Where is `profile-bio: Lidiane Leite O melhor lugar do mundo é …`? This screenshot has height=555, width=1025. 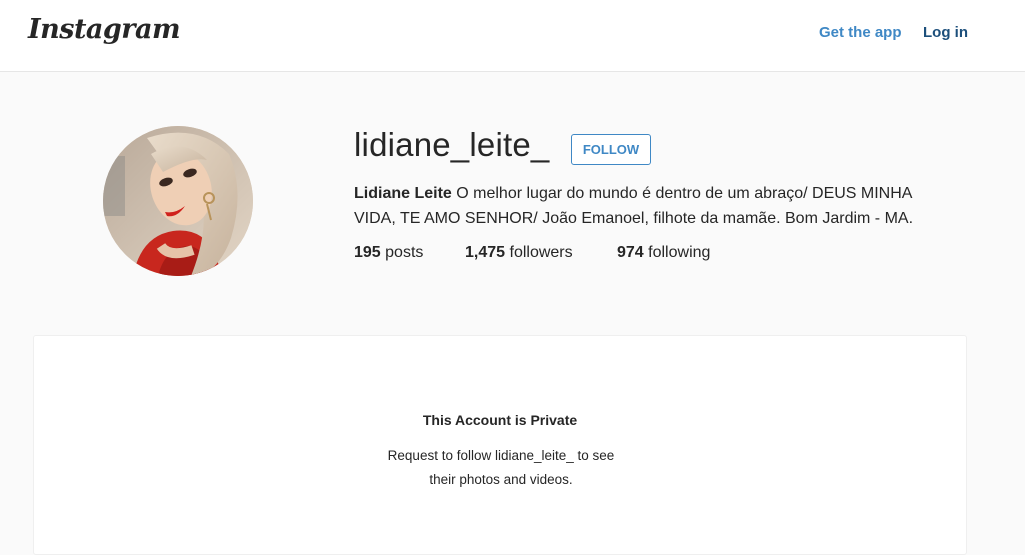
profile-bio: Lidiane Leite O melhor lugar do mundo é … is located at coordinates (654, 206).